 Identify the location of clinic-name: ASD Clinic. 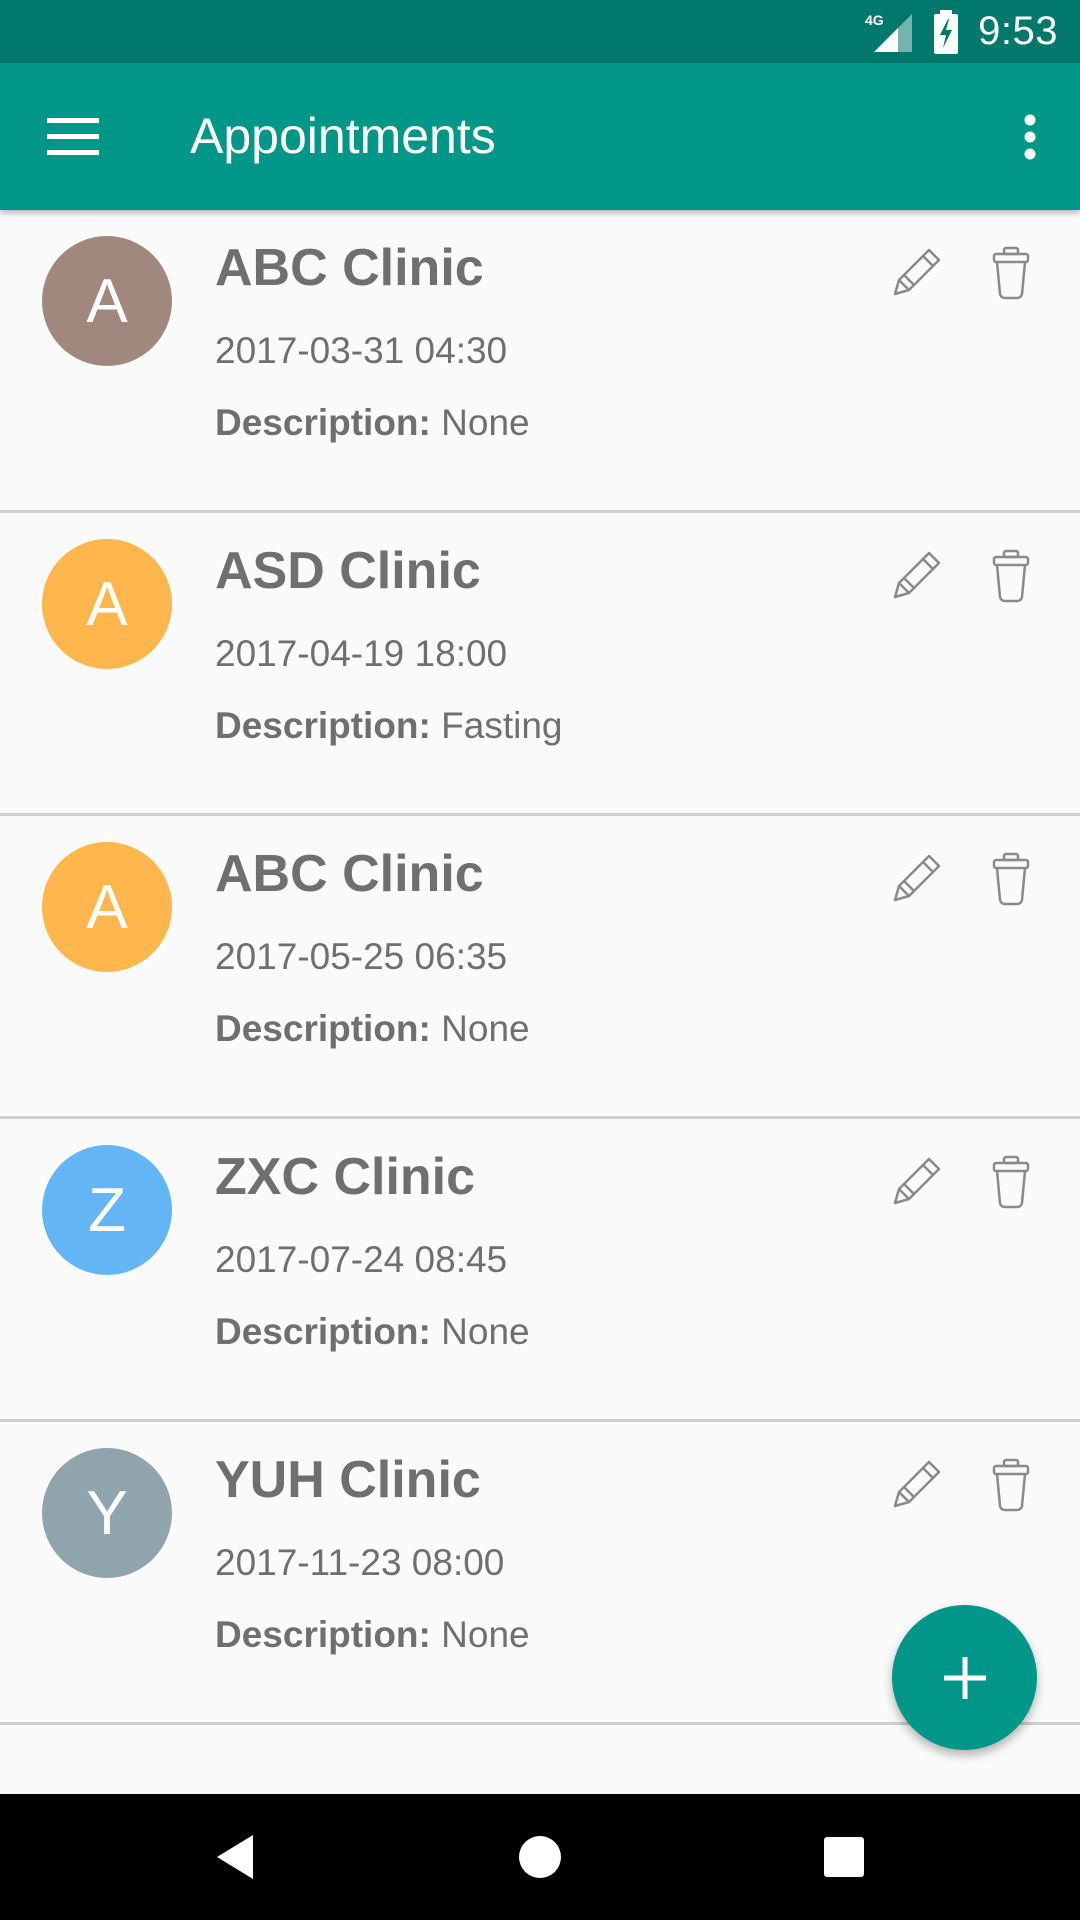
(348, 571).